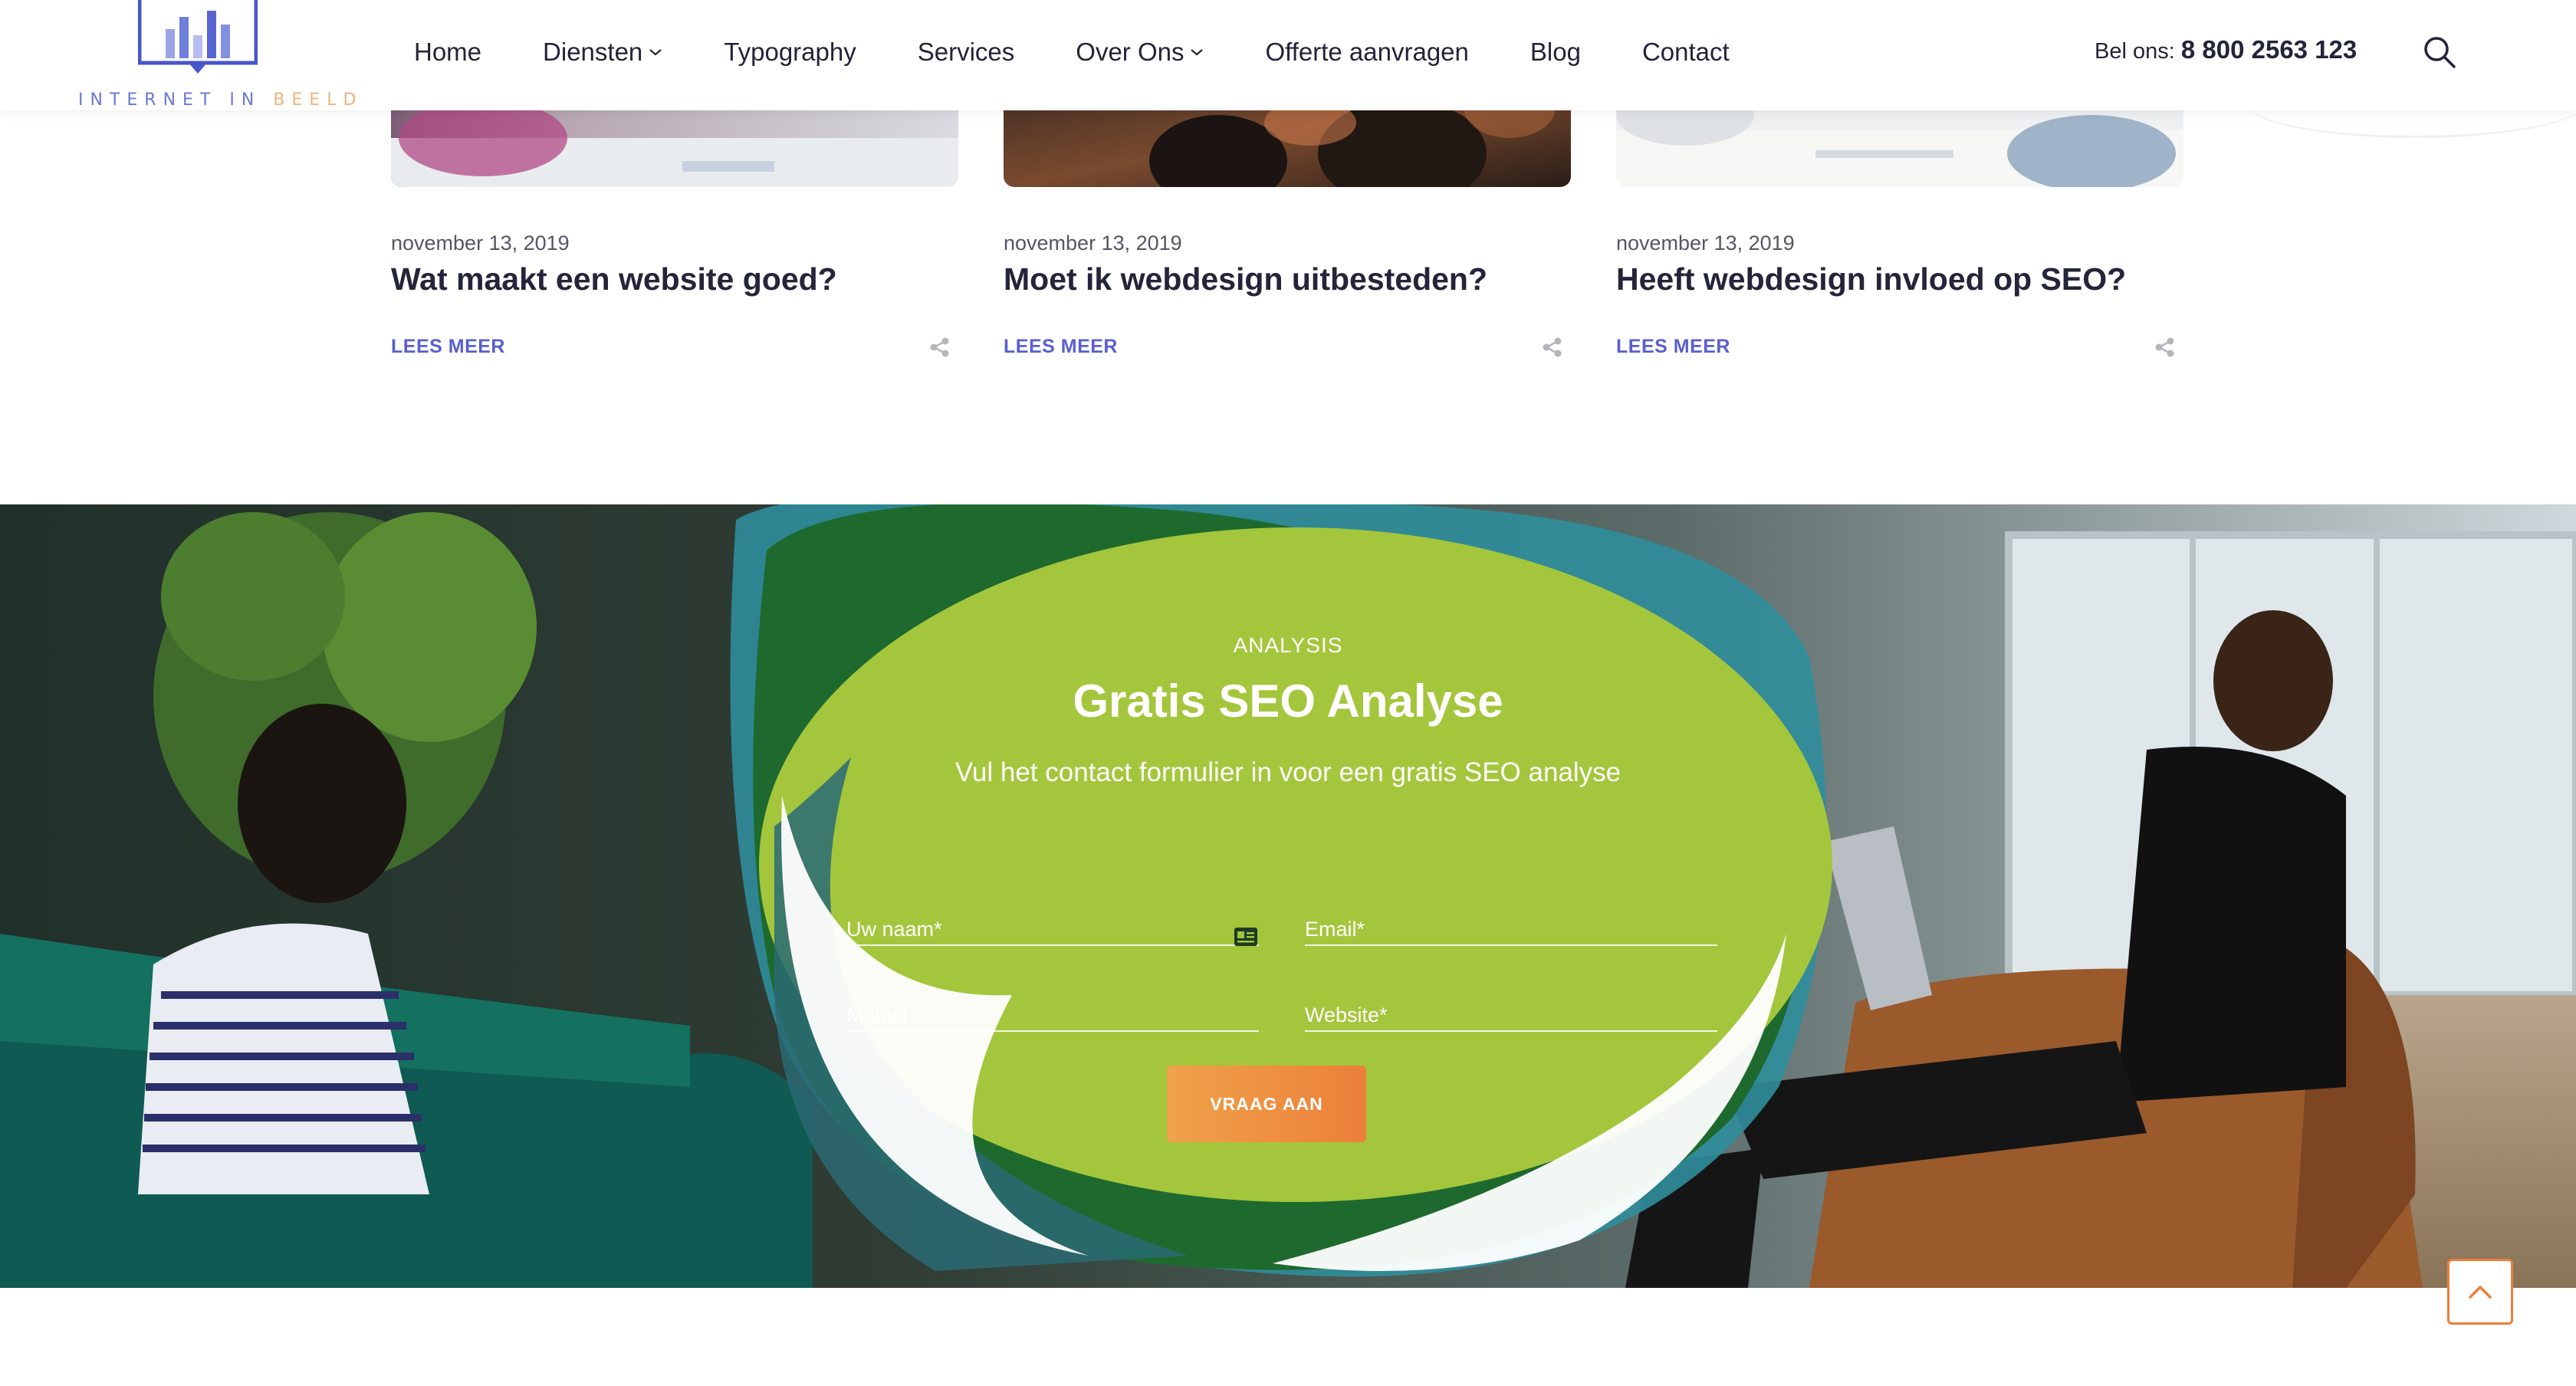 The height and width of the screenshot is (1386, 2576). I want to click on email-input, so click(1511, 921).